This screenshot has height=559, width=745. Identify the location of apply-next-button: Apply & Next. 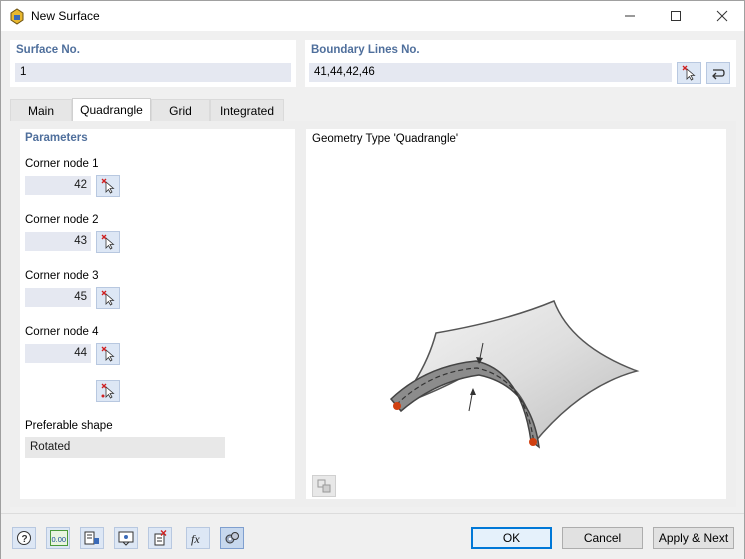
(693, 538).